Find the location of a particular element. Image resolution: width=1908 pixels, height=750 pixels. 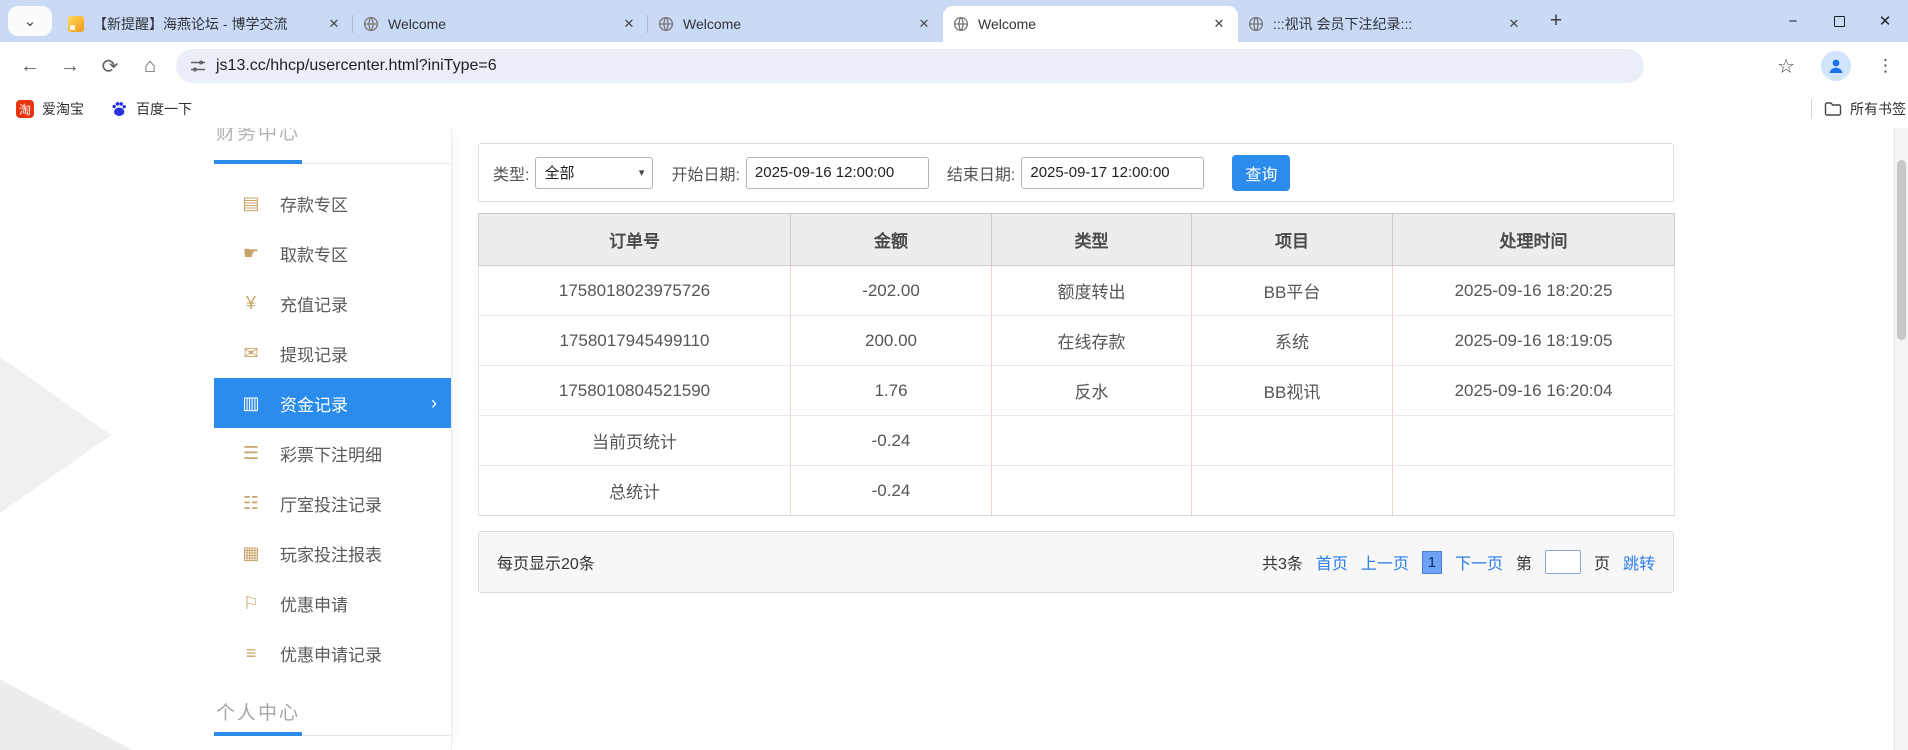

cell-empty is located at coordinates (1533, 490).